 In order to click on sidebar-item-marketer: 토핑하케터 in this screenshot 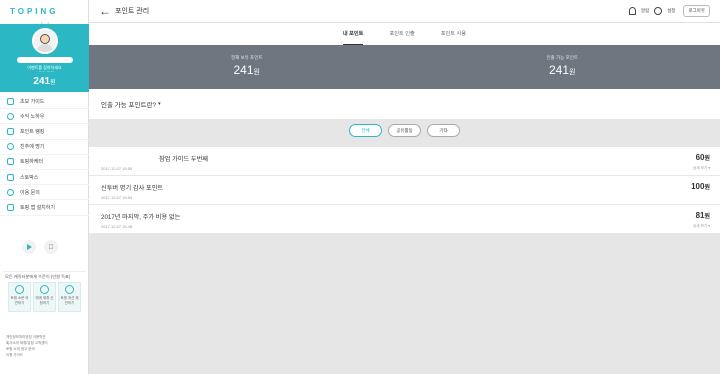, I will do `click(44, 162)`.